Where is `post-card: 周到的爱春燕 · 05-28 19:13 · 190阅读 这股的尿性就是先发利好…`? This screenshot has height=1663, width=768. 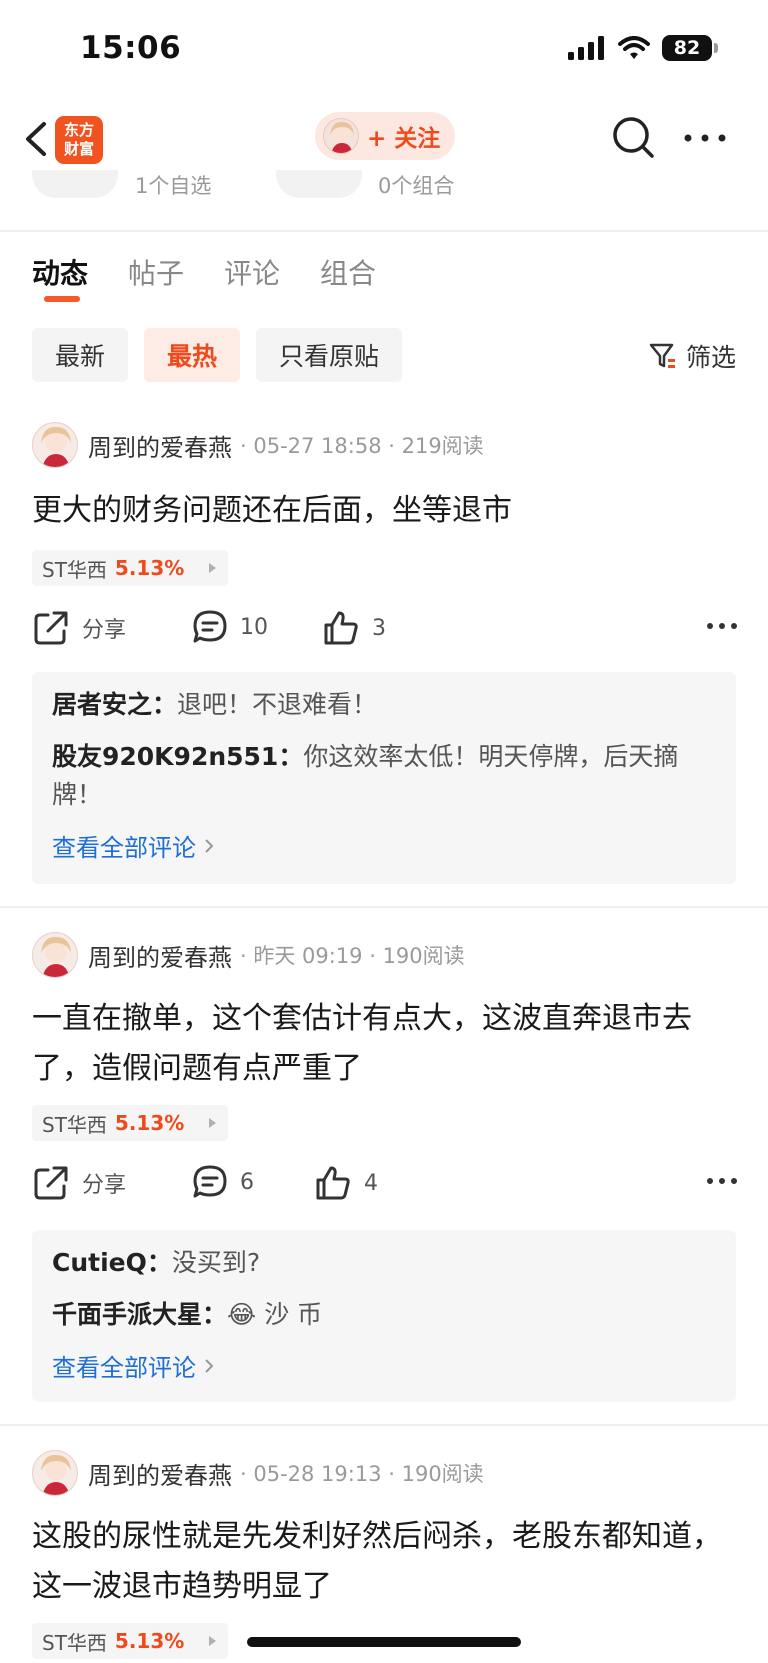 post-card: 周到的爱春燕 · 05-28 19:13 · 190阅读 这股的尿性就是先发利好… is located at coordinates (384, 1555).